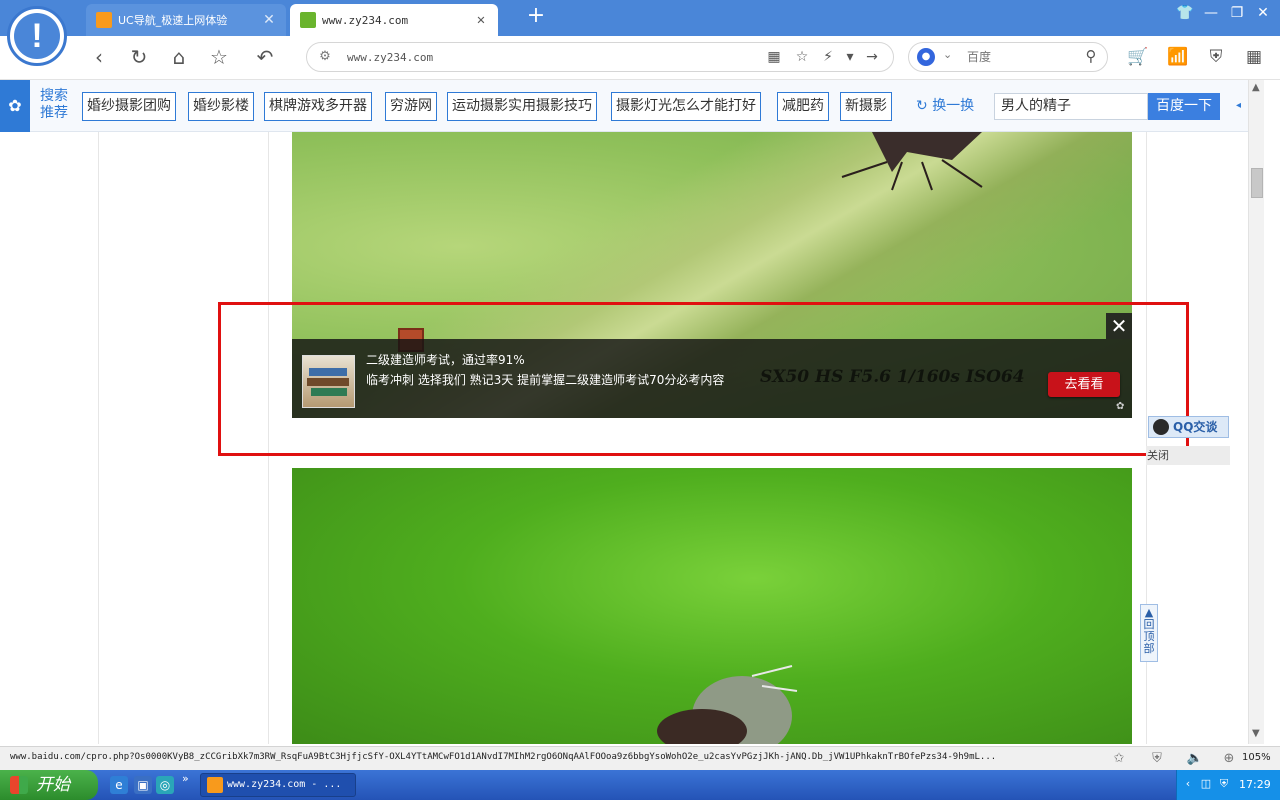 The width and height of the screenshot is (1280, 800). Describe the element at coordinates (1224, 784) in the screenshot. I see `security-icon: ⛨` at that location.